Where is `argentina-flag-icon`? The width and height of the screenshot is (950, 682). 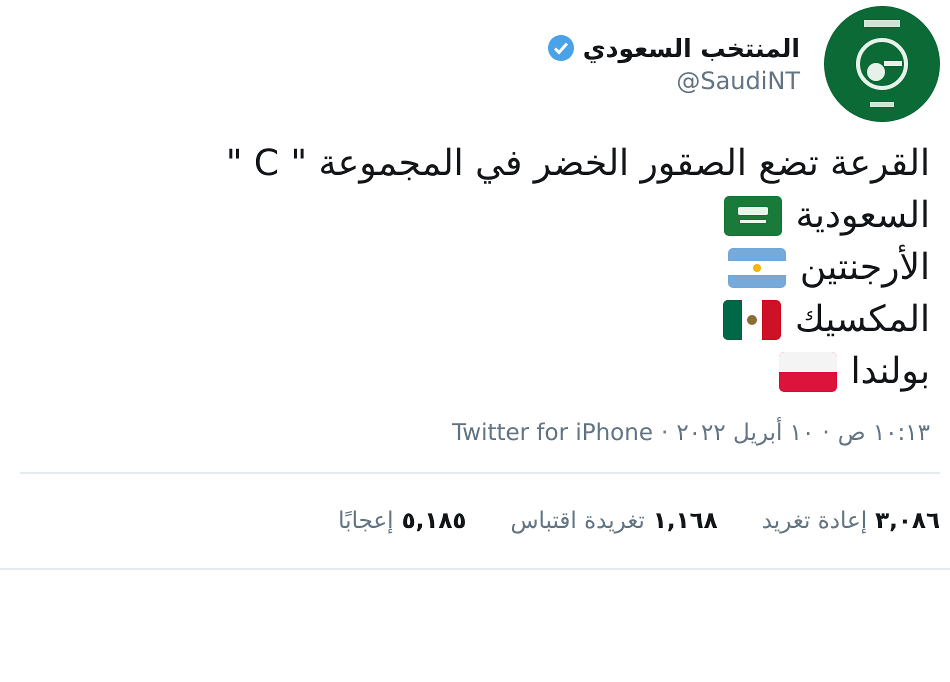
argentina-flag-icon is located at coordinates (757, 268).